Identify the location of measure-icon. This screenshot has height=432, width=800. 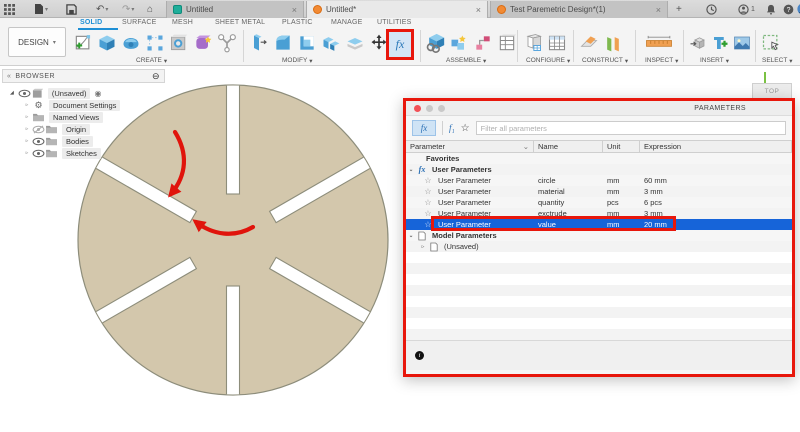
(659, 43).